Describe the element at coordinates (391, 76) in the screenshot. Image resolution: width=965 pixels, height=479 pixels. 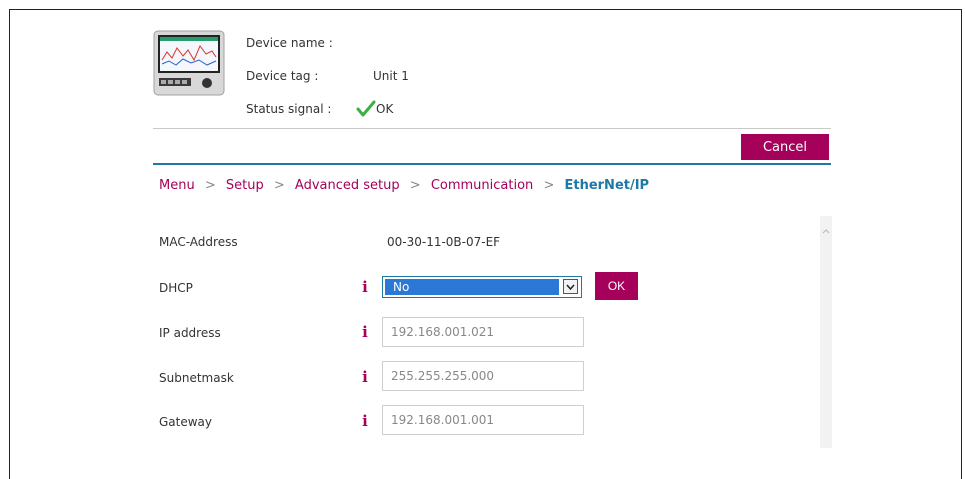
I see `device-tag-value: Unit 1` at that location.